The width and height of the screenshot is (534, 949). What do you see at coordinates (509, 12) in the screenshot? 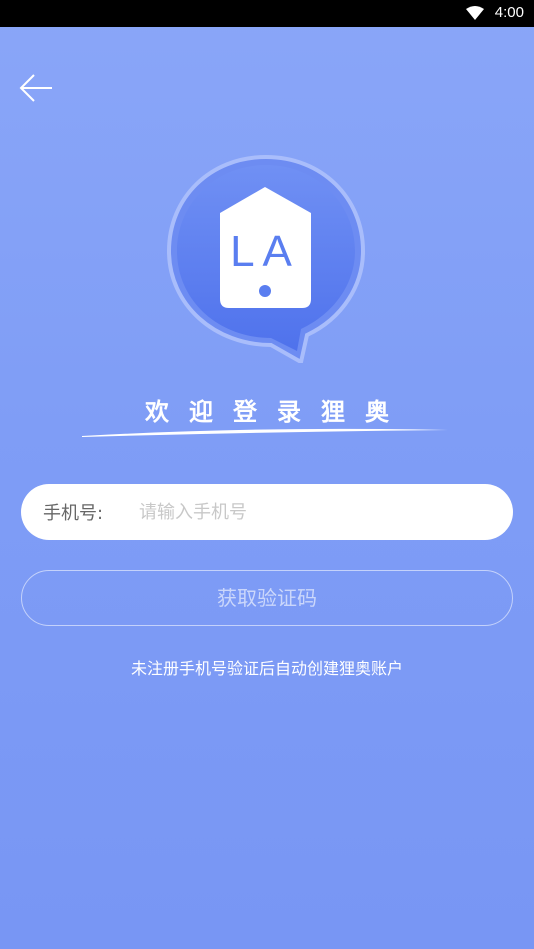
I see `status-time: 4:00` at bounding box center [509, 12].